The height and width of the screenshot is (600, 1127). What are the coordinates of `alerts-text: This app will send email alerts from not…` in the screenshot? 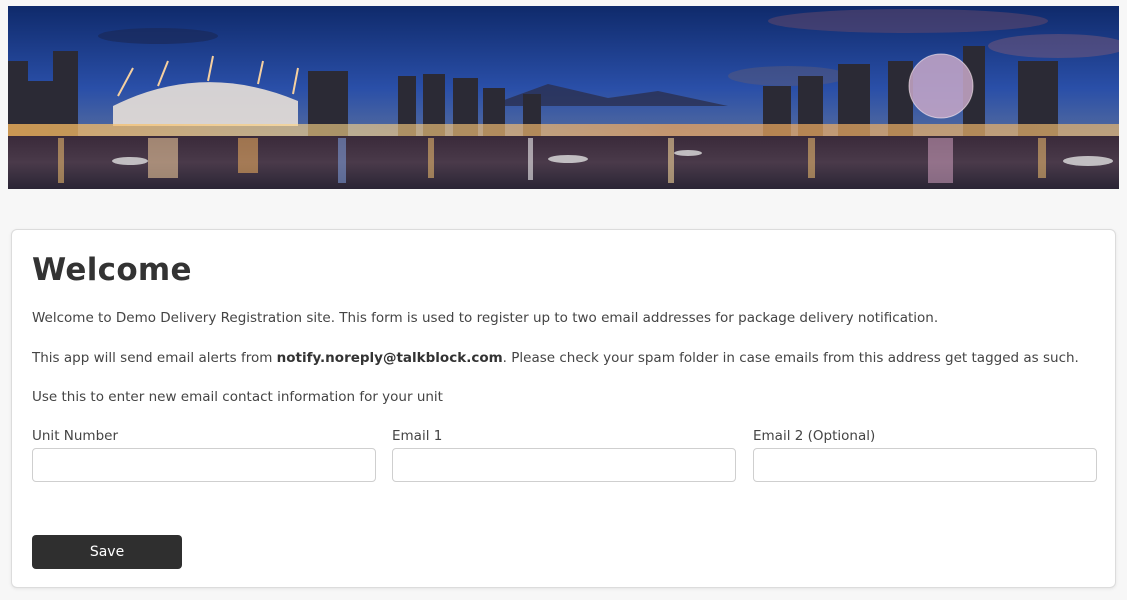 It's located at (555, 358).